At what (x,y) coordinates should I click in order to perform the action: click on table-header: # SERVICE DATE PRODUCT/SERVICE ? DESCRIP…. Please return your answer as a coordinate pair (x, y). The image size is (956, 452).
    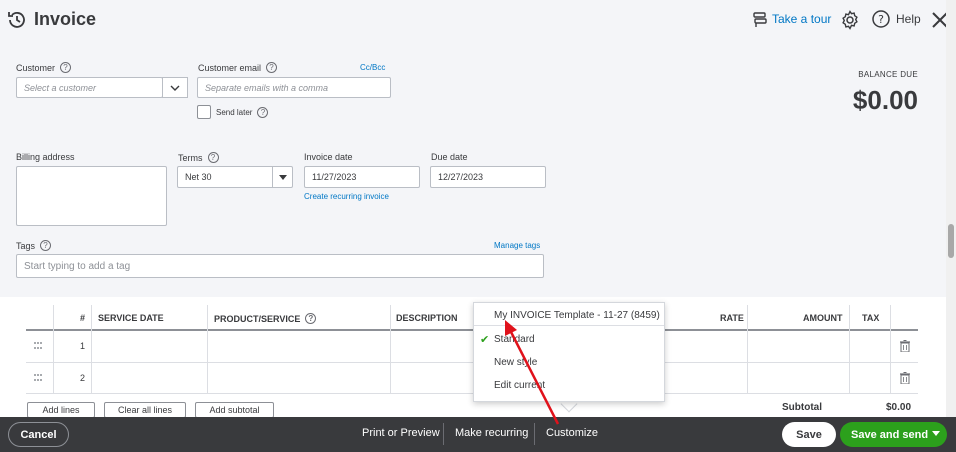
    Looking at the image, I should click on (472, 318).